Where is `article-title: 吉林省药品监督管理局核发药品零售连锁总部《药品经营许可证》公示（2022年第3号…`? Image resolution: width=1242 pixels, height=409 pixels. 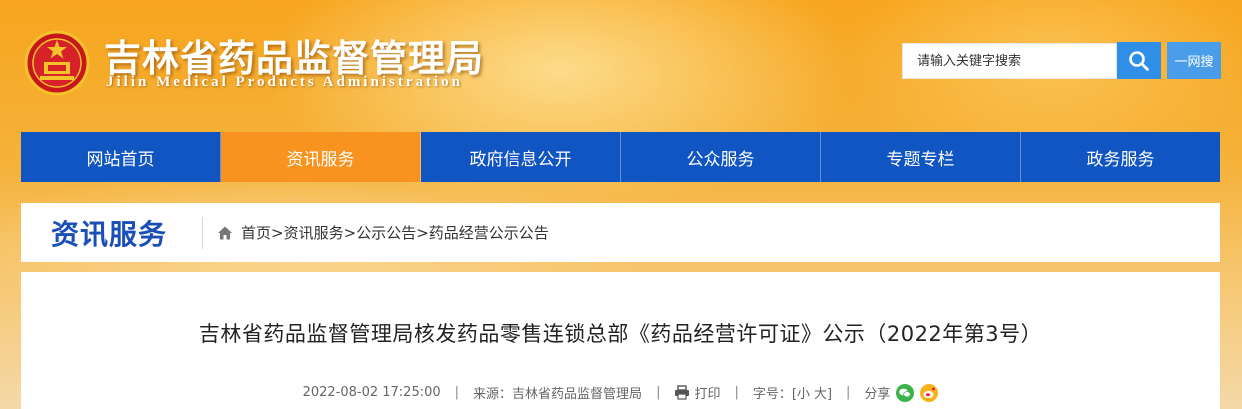 article-title: 吉林省药品监督管理局核发药品零售连锁总部《药品经营许可证》公示（2022年第3号… is located at coordinates (620, 334).